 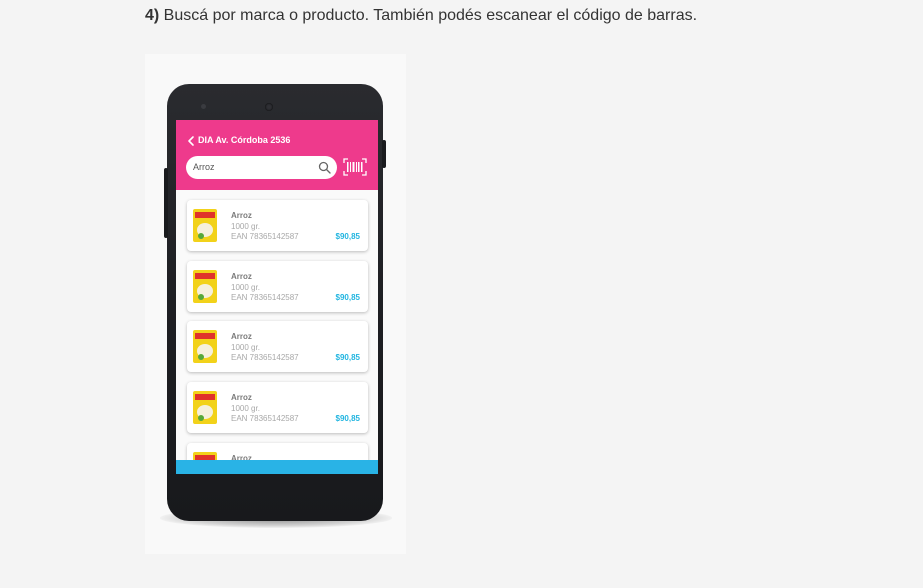 What do you see at coordinates (191, 141) in the screenshot?
I see `chevron-left-icon` at bounding box center [191, 141].